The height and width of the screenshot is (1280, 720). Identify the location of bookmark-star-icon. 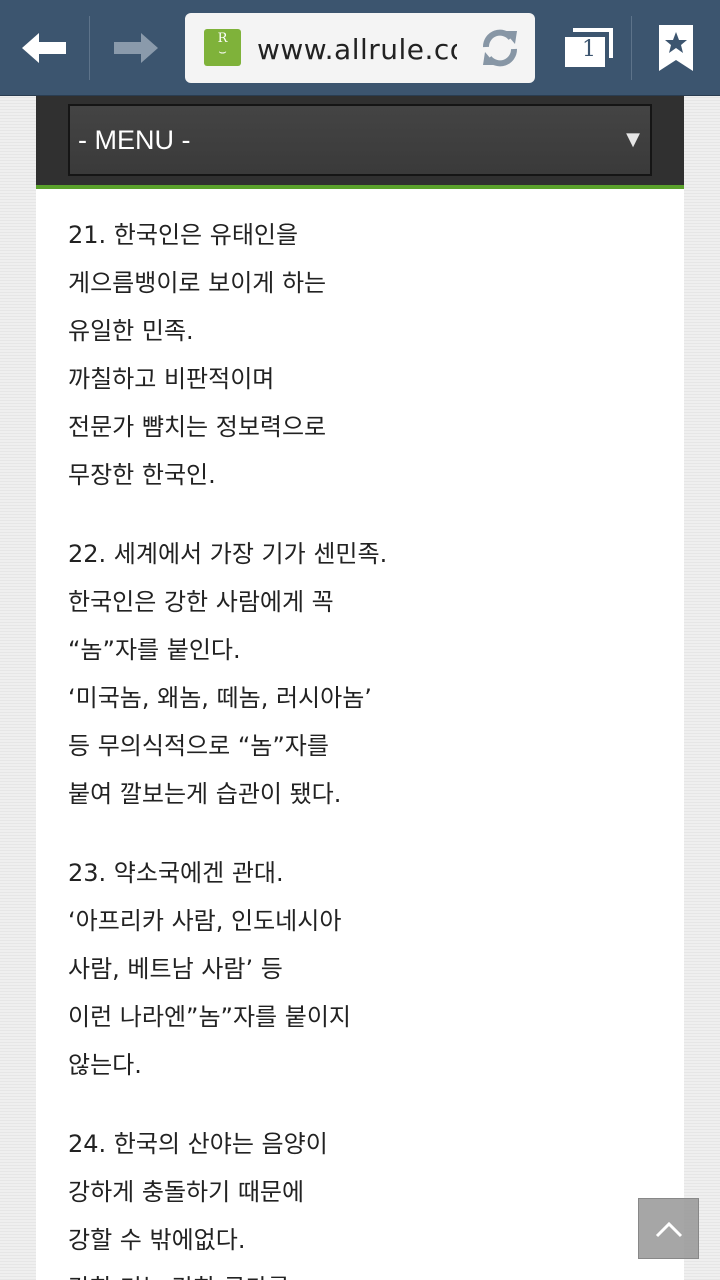
(676, 48).